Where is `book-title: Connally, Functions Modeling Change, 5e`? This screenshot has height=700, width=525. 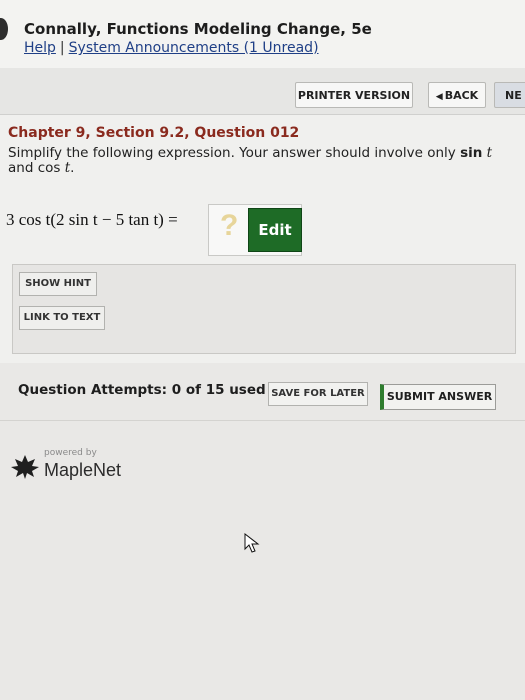
book-title: Connally, Functions Modeling Change, 5e is located at coordinates (198, 29).